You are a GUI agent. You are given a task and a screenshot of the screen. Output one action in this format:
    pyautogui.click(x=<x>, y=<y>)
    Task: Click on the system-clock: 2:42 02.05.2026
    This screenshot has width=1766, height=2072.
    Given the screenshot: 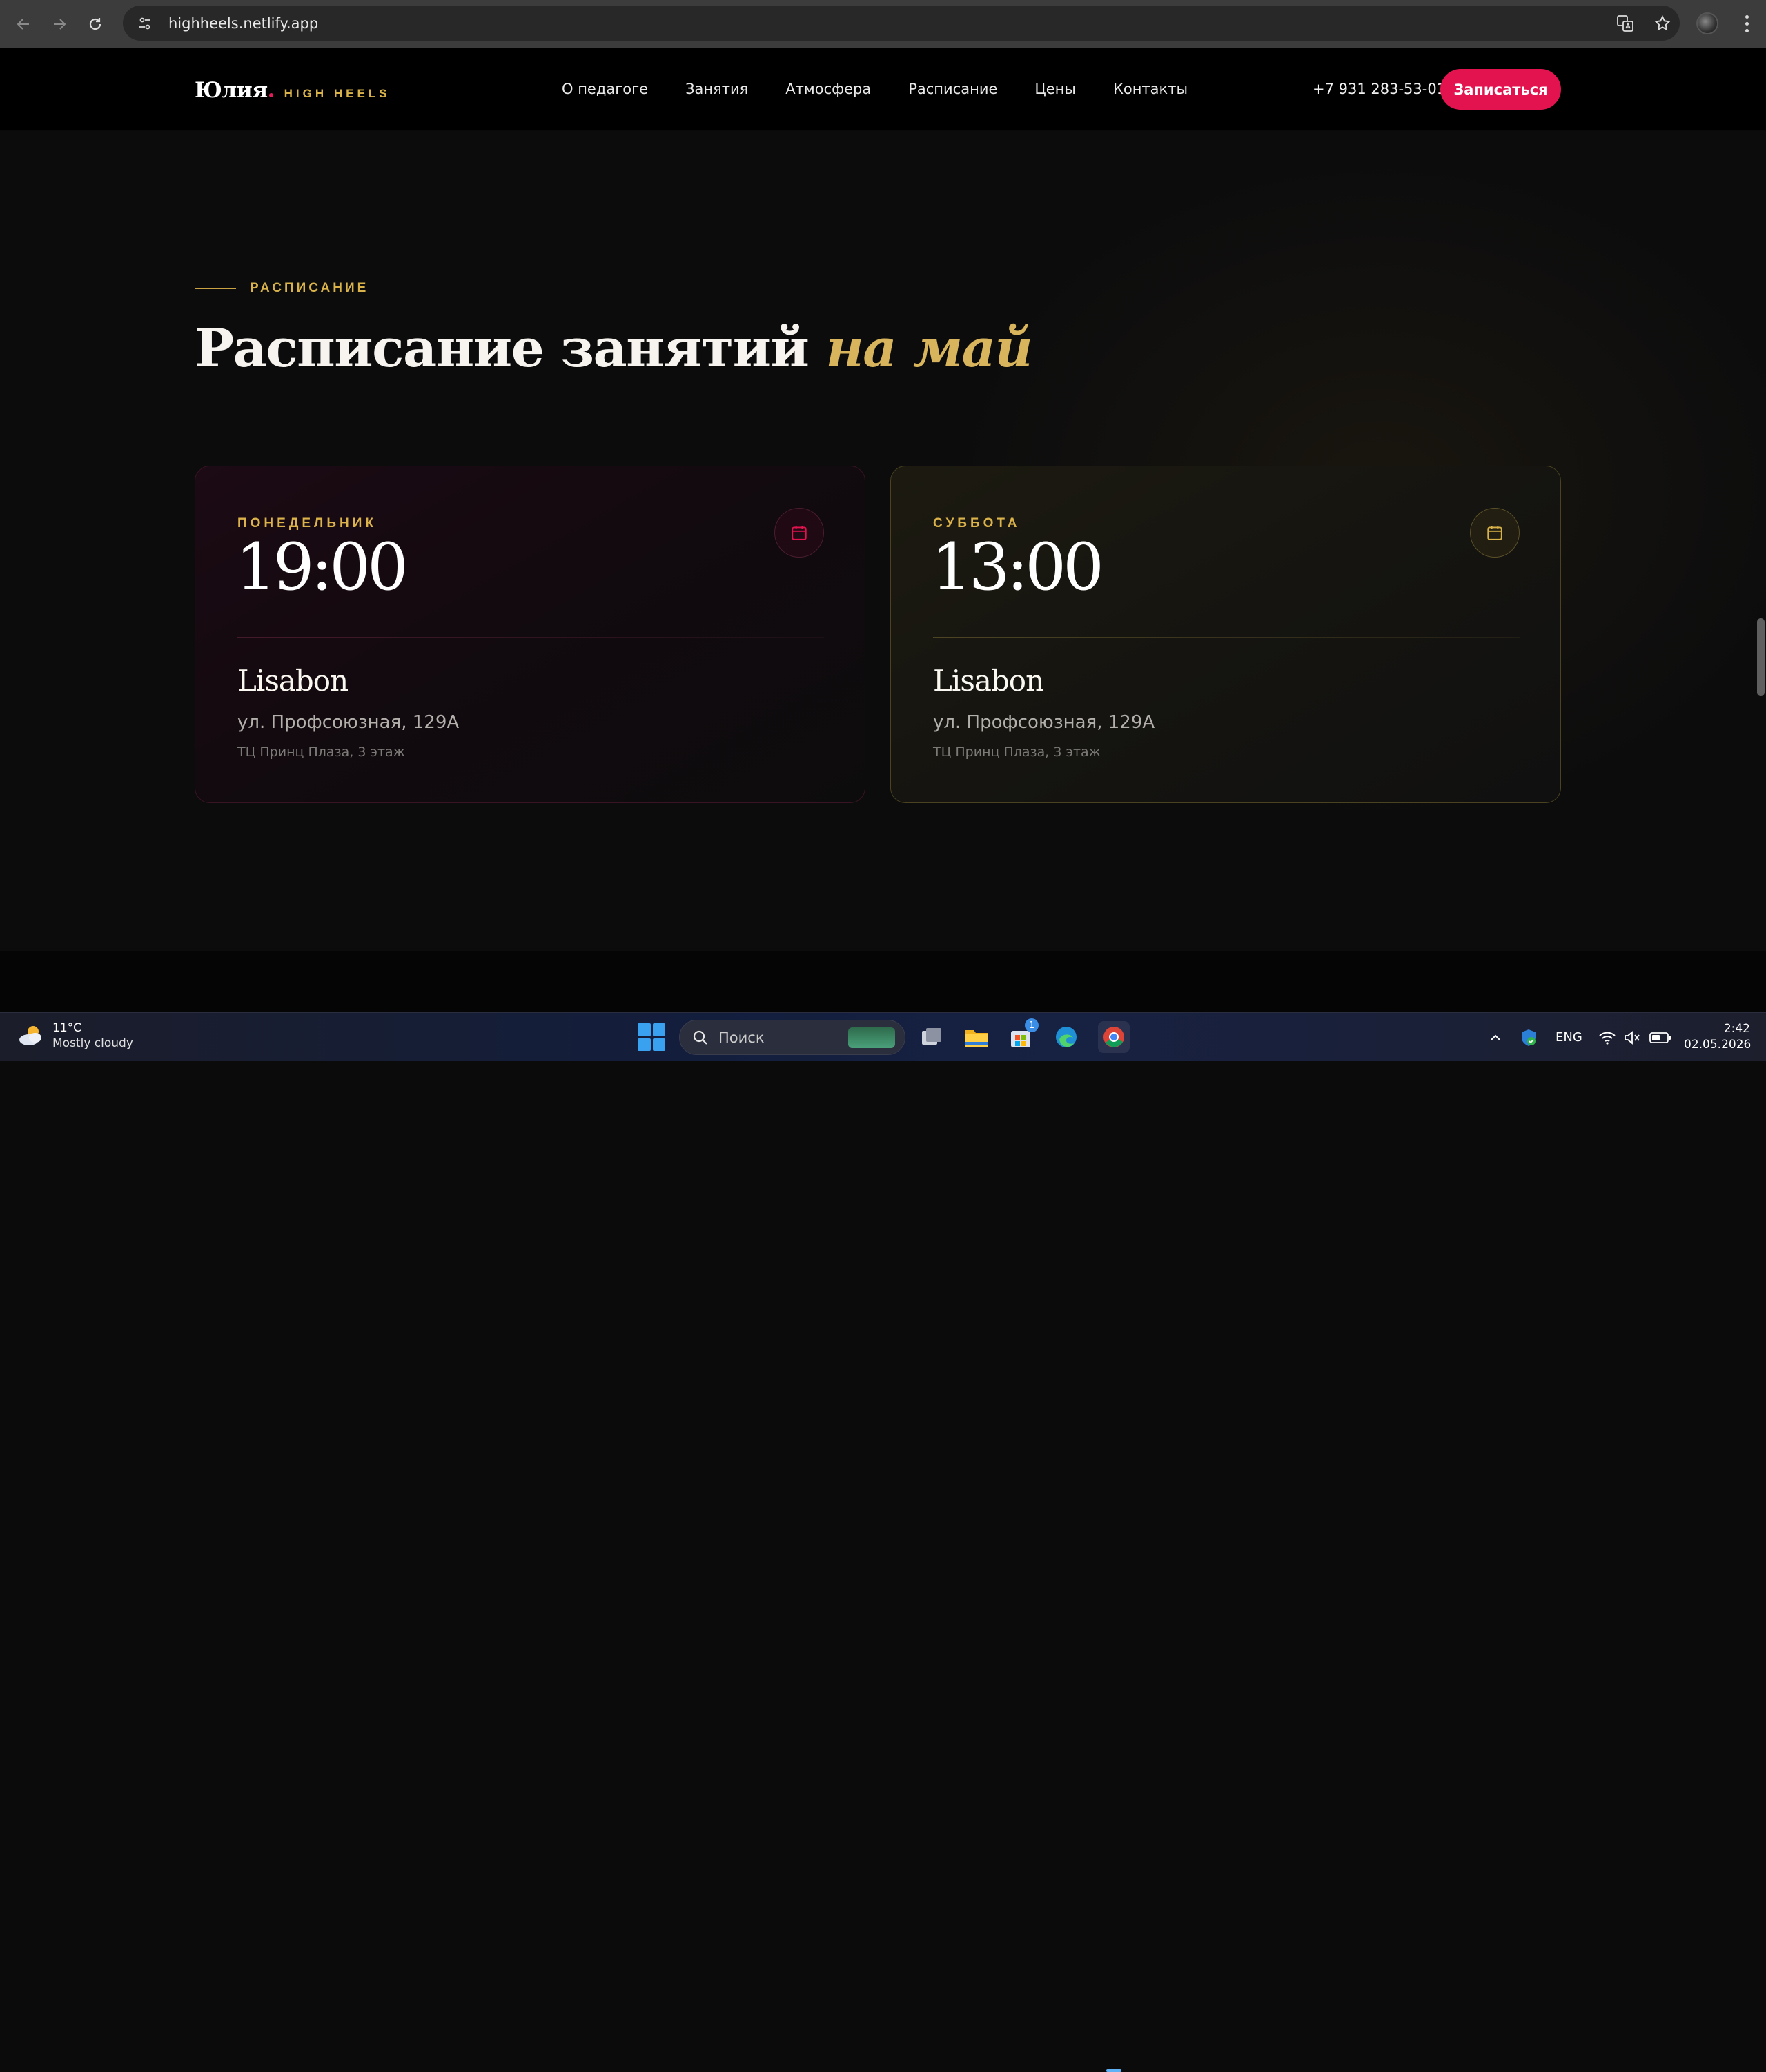 What is the action you would take?
    pyautogui.click(x=1718, y=1037)
    